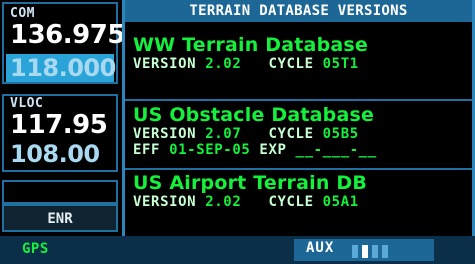 The width and height of the screenshot is (475, 264). I want to click on vloc-window: VLOC 117.95 108.00, so click(60, 133).